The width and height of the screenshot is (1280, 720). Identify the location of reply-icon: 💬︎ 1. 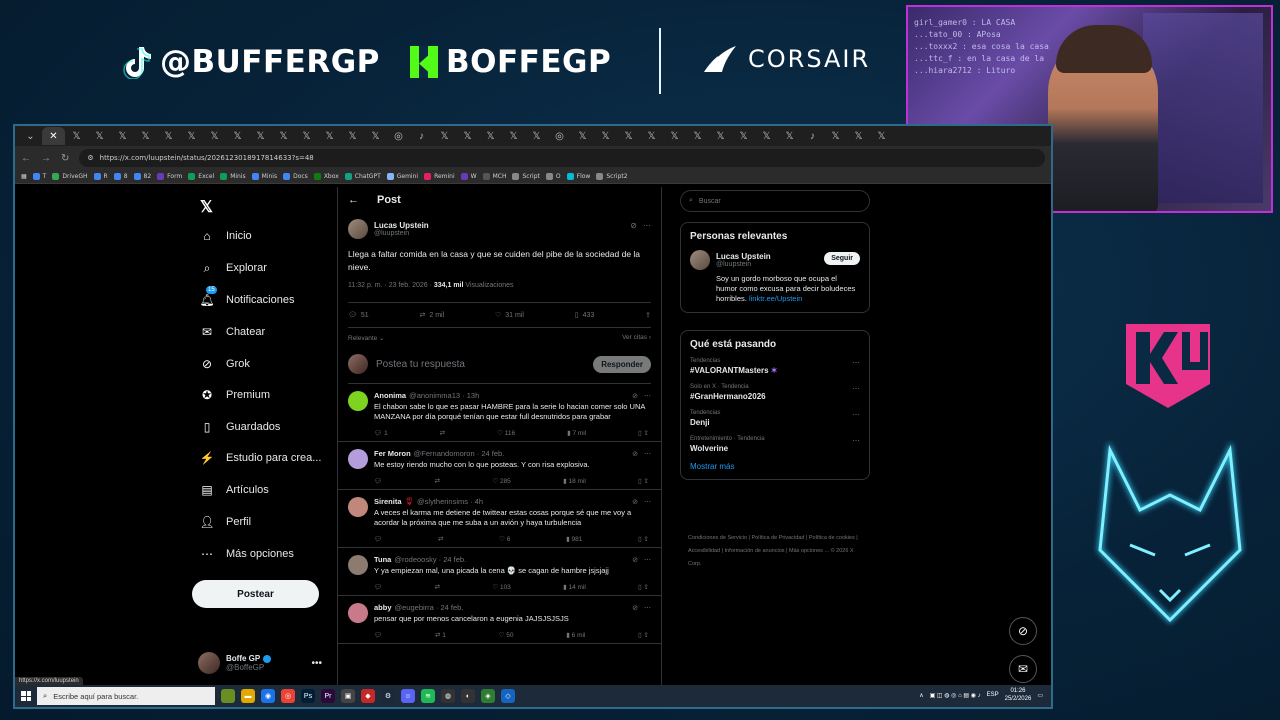
(381, 433).